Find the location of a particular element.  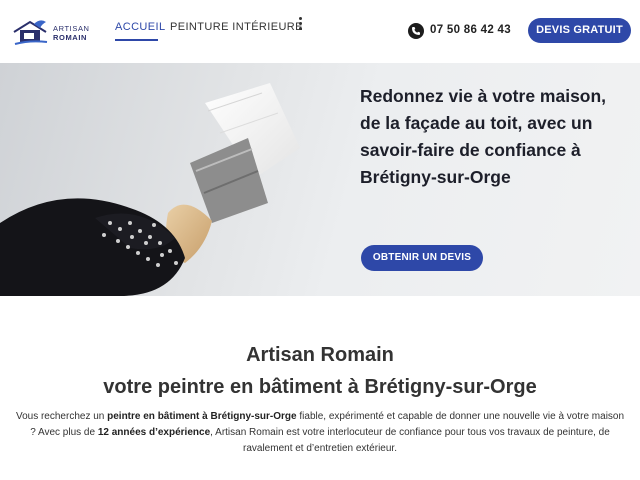

phone-number: 07 50 86 42 43 is located at coordinates (470, 30).